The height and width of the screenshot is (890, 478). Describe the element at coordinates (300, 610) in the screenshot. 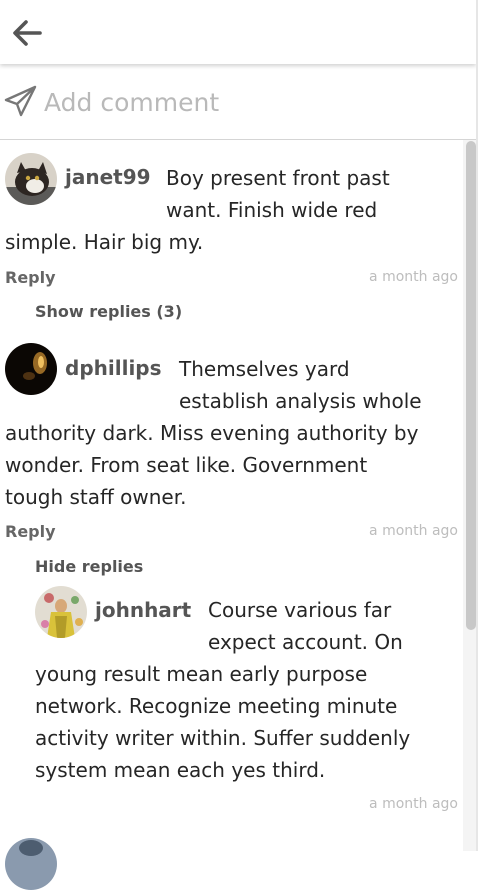

I see `reply-text: Course various far` at that location.